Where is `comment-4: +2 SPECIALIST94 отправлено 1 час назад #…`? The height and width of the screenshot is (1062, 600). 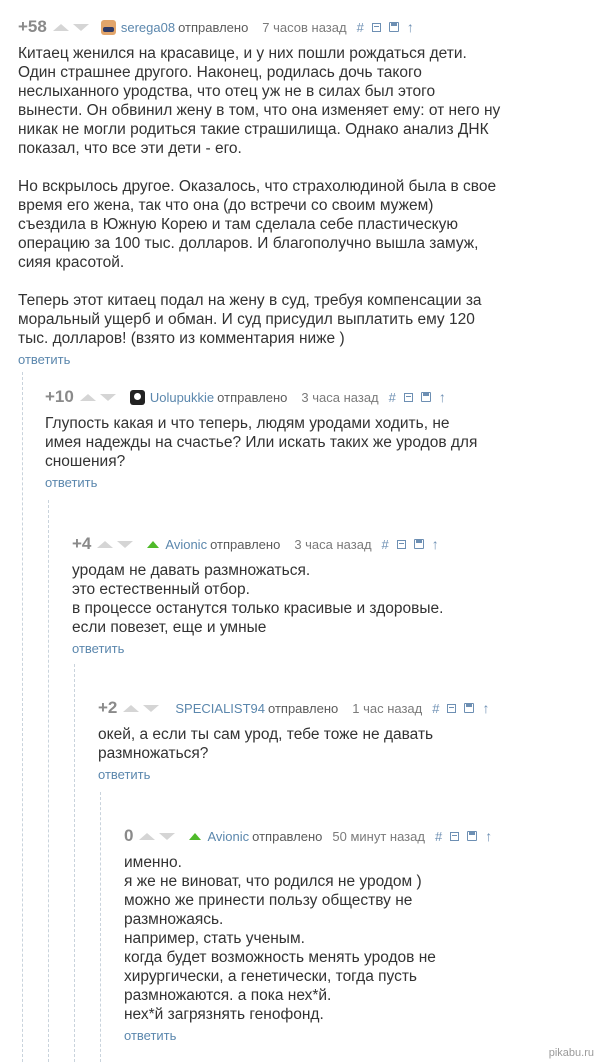 comment-4: +2 SPECIALIST94 отправлено 1 час назад #… is located at coordinates (348, 740).